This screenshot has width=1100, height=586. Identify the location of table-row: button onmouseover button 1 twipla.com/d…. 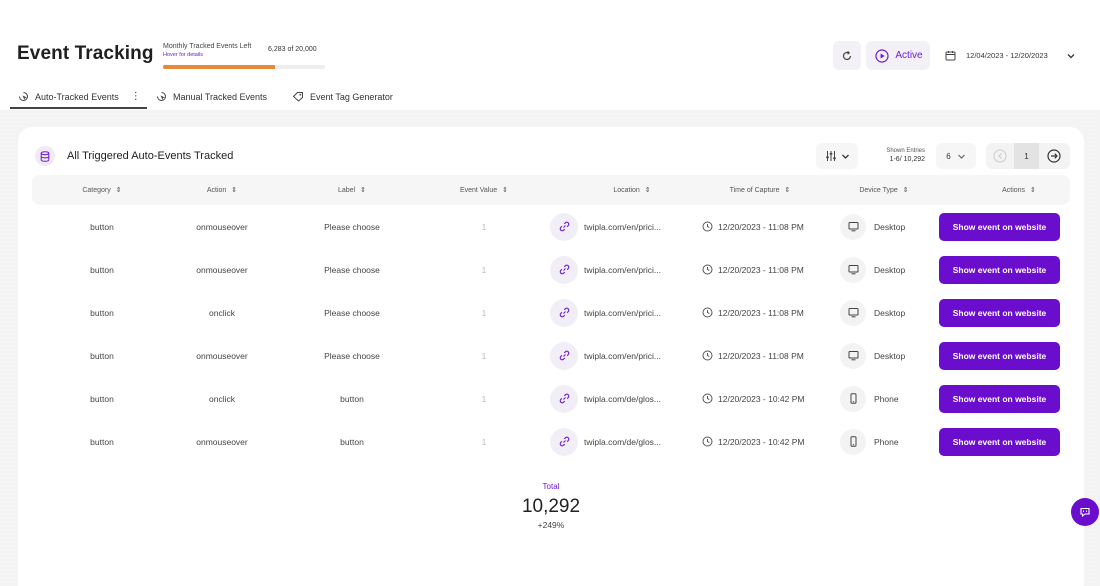
(551, 441).